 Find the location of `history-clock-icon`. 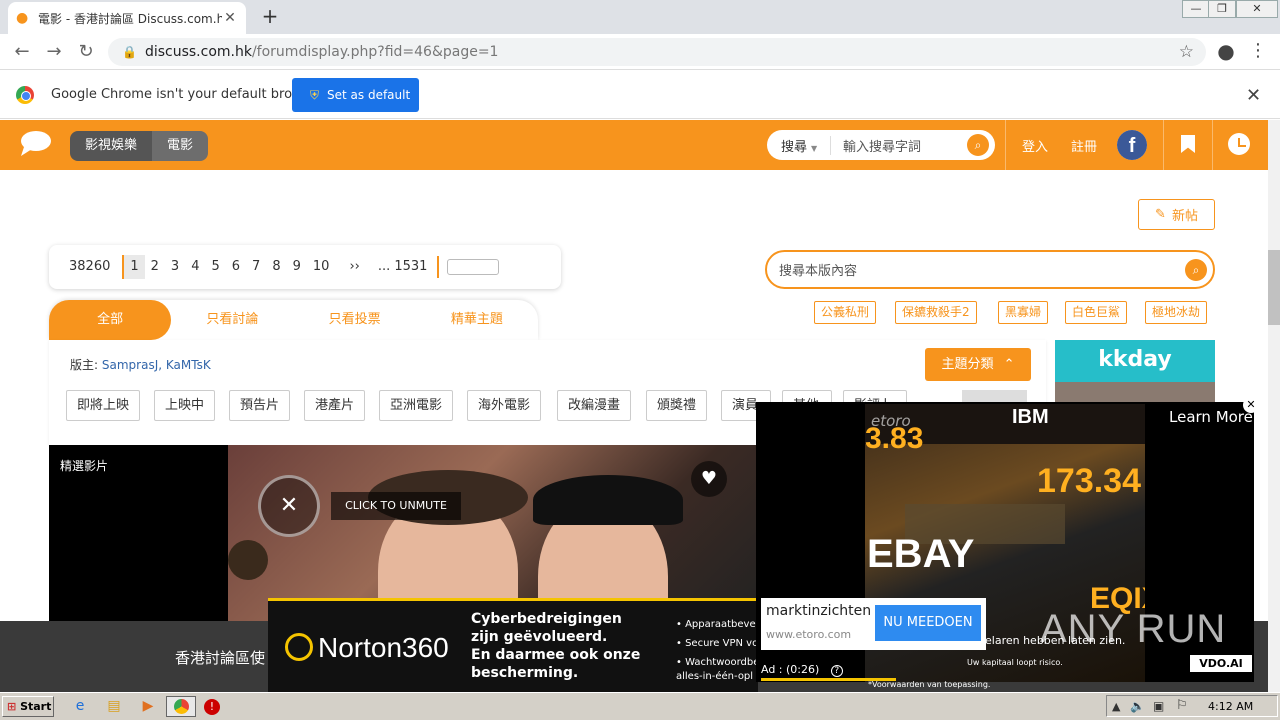

history-clock-icon is located at coordinates (1239, 144).